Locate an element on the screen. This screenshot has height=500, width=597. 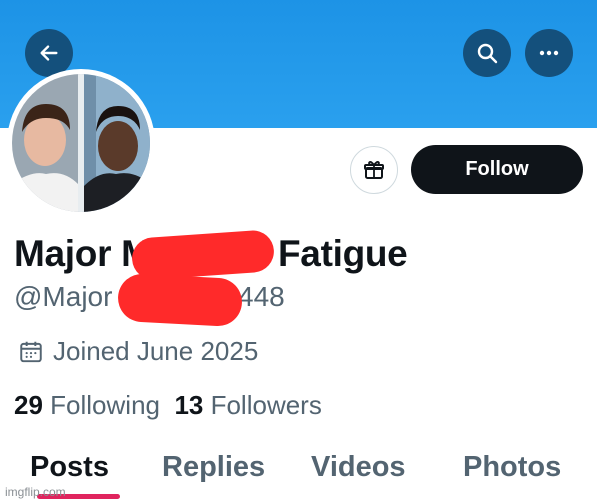
search-button is located at coordinates (487, 53).